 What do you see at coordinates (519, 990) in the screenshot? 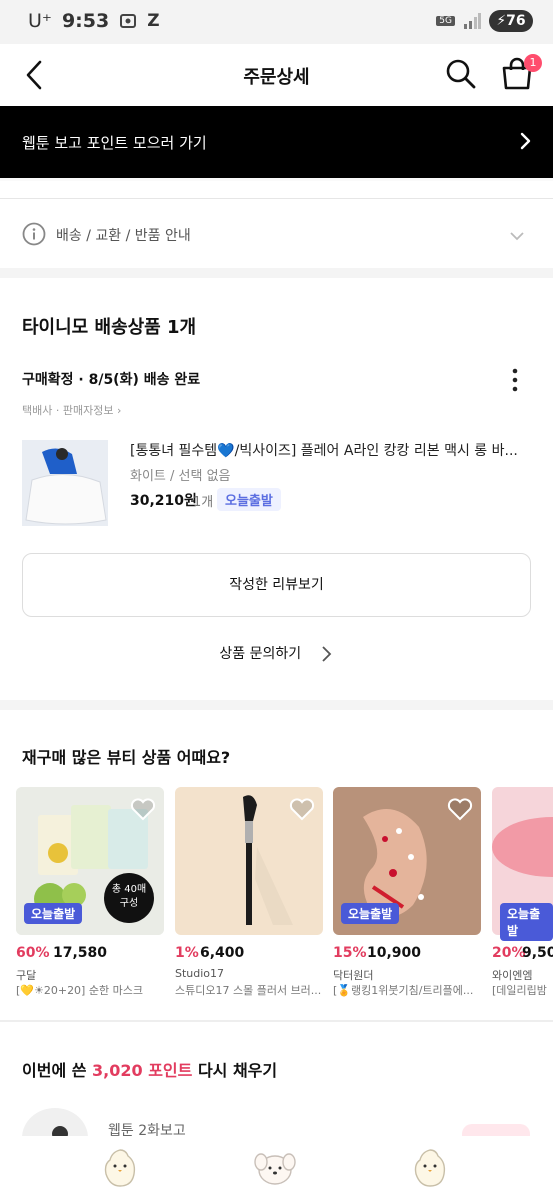
I see `product-description: [데일리립밤` at bounding box center [519, 990].